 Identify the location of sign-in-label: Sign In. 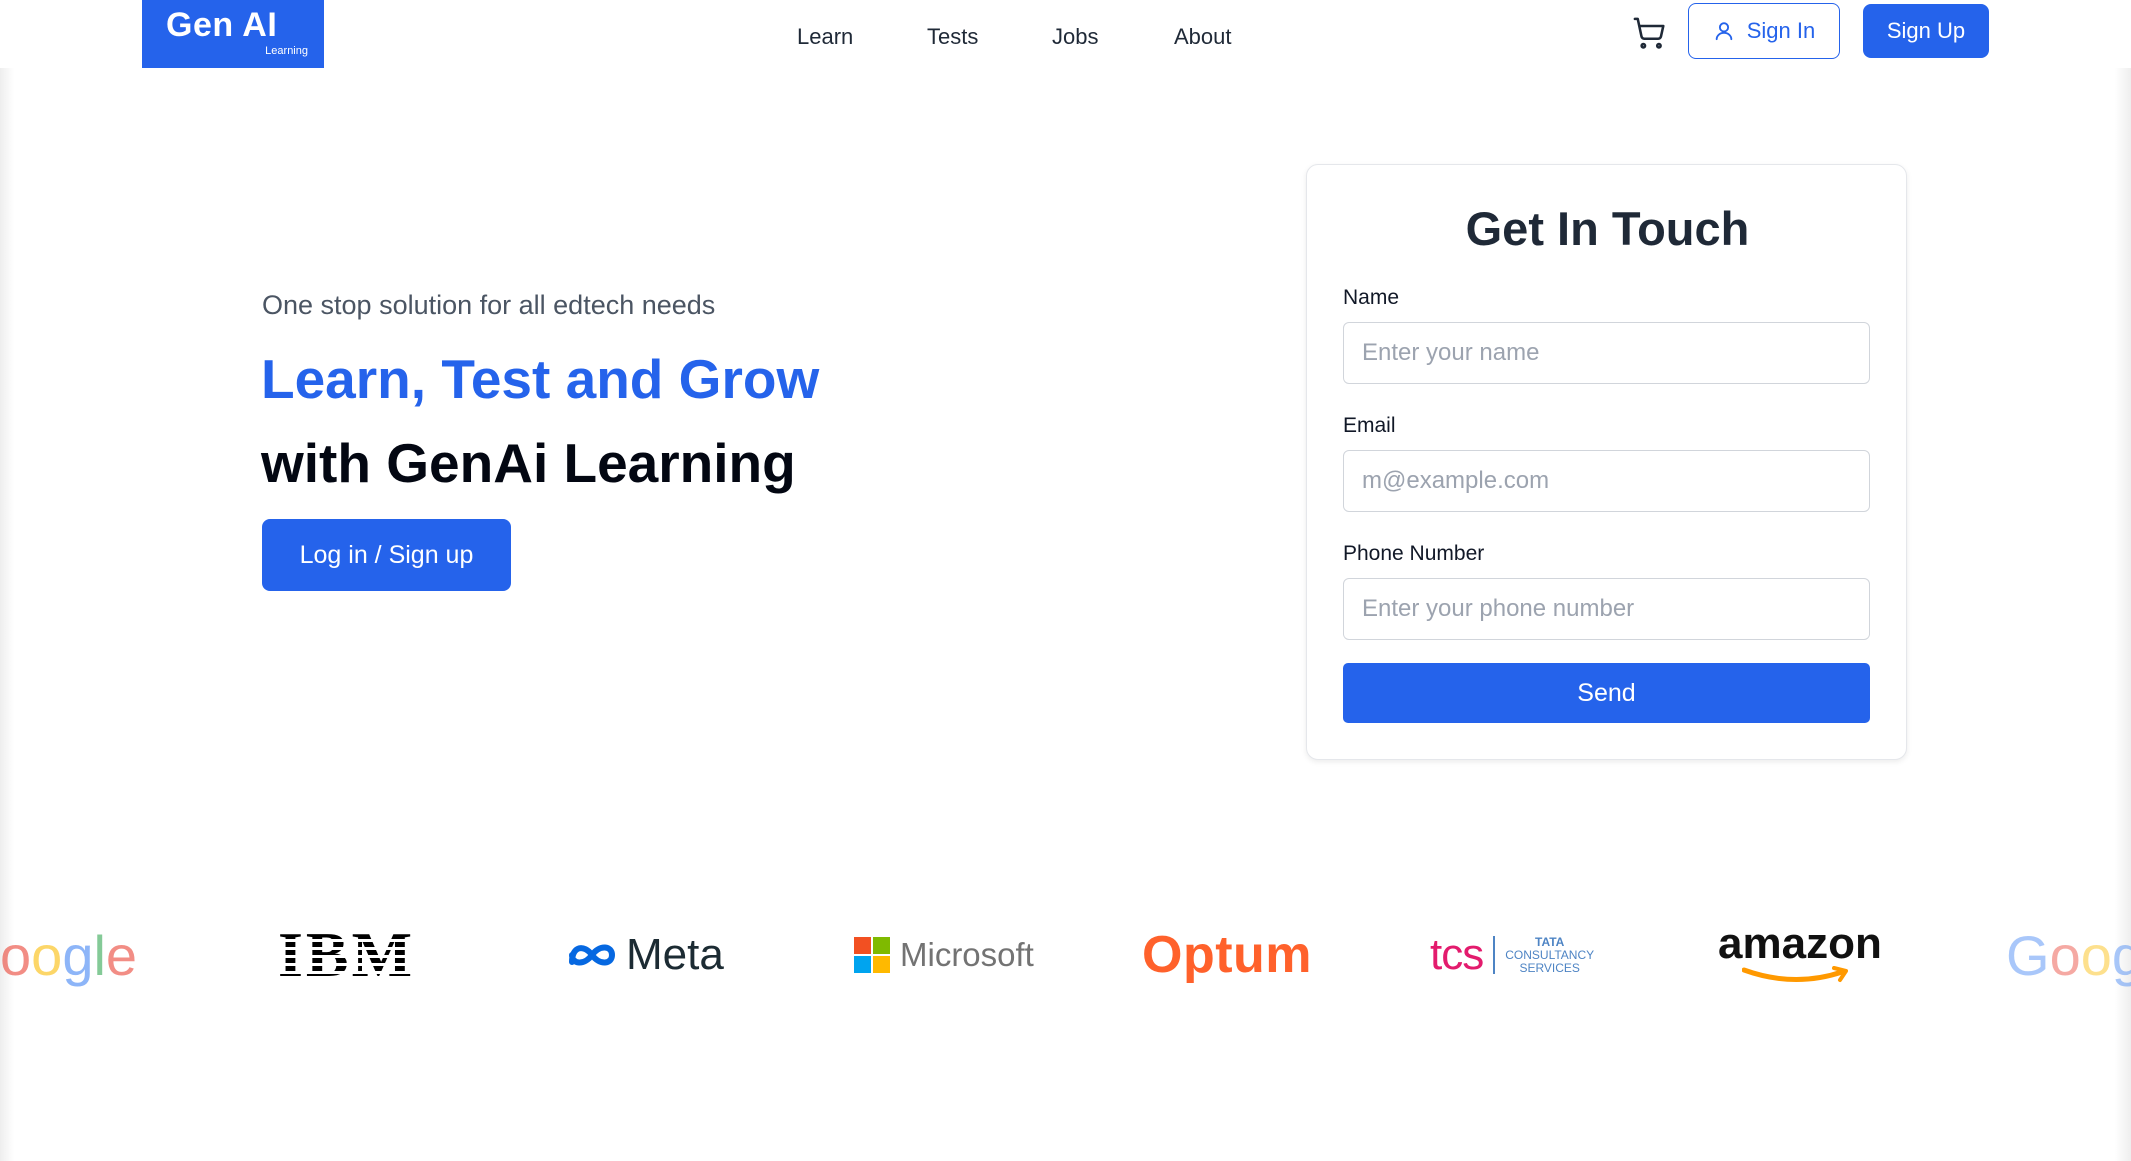
(1781, 30).